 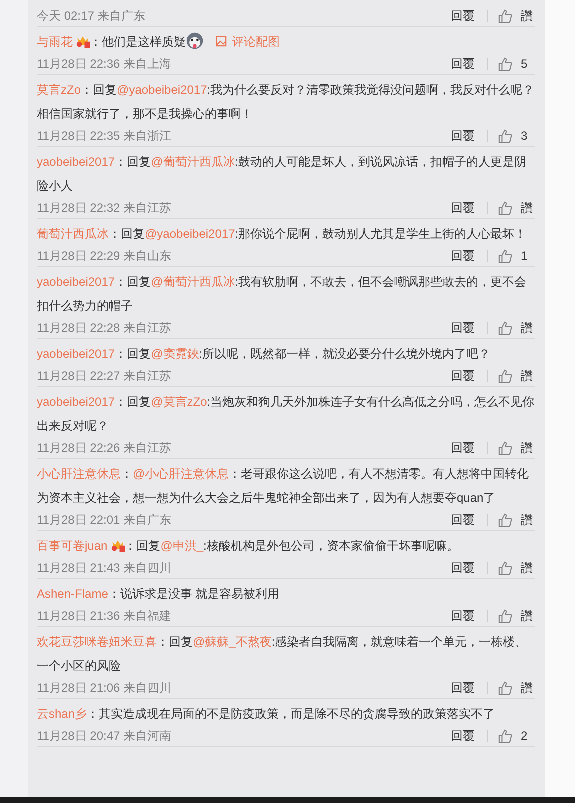 I want to click on comment-time: 11月28日 21:06 来自四川, so click(x=104, y=688).